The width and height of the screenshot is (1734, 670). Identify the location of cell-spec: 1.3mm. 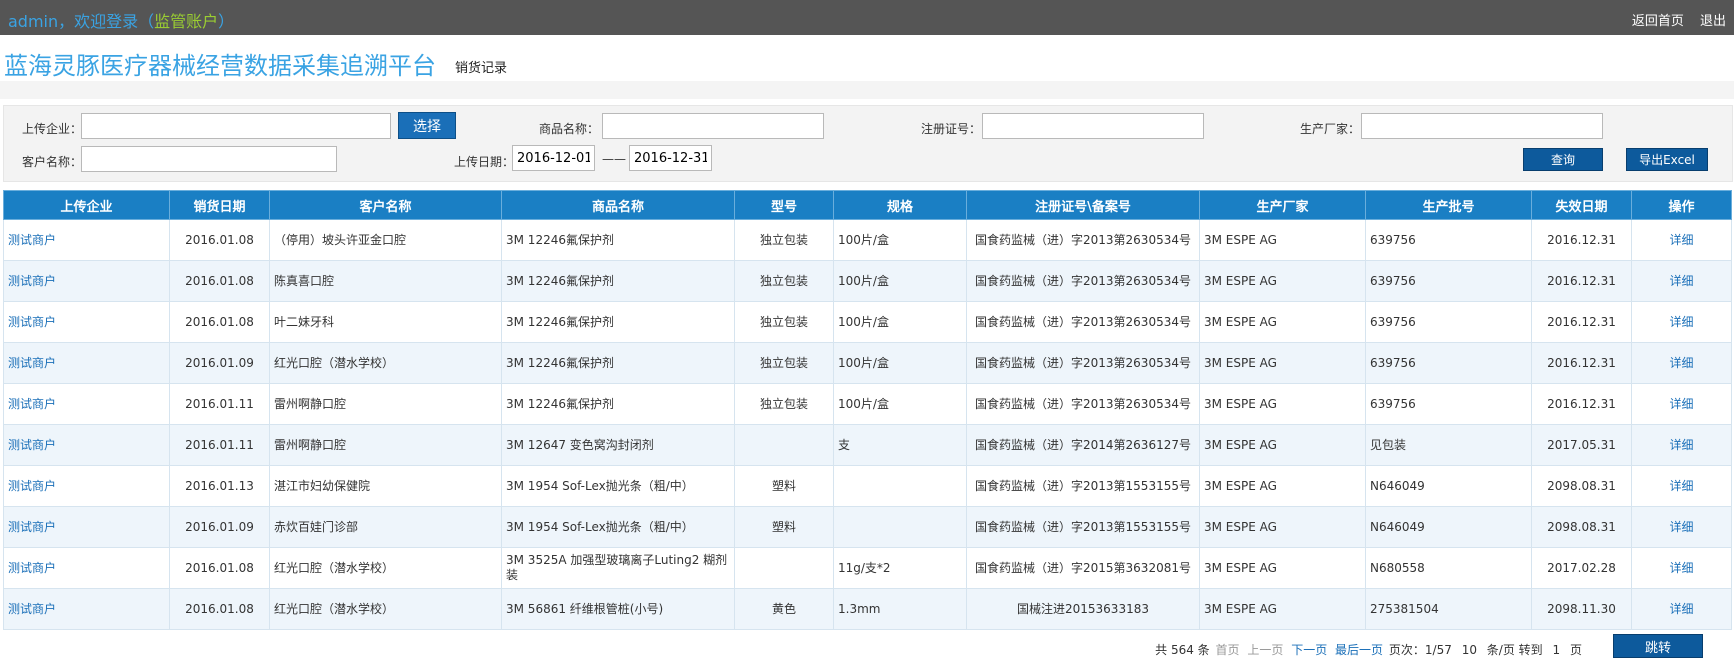
(900, 609).